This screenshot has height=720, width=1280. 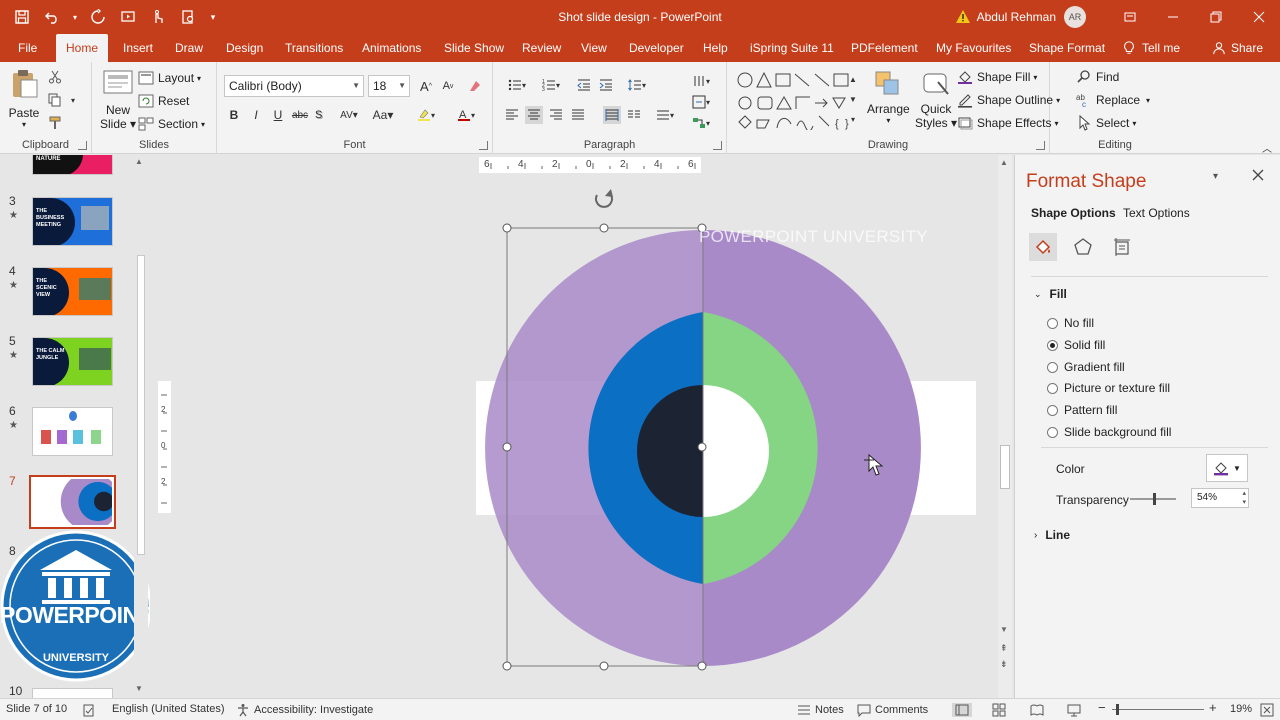 I want to click on fill-option-solid-fill: Solid fill, so click(x=1076, y=345).